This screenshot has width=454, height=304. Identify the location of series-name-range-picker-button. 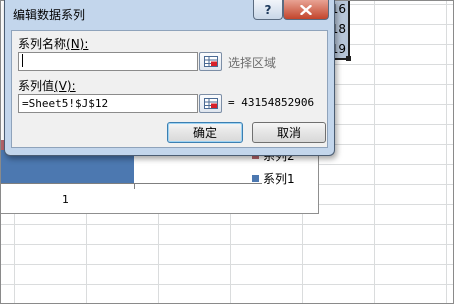
(210, 61).